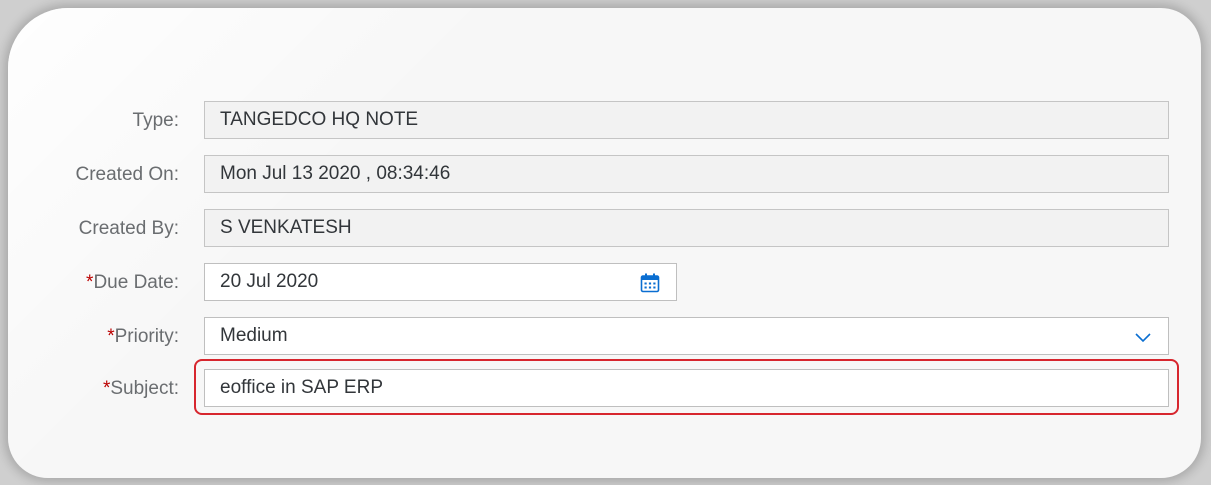  I want to click on due-date-row: *Due Date: 20 Jul 2020, so click(604, 283).